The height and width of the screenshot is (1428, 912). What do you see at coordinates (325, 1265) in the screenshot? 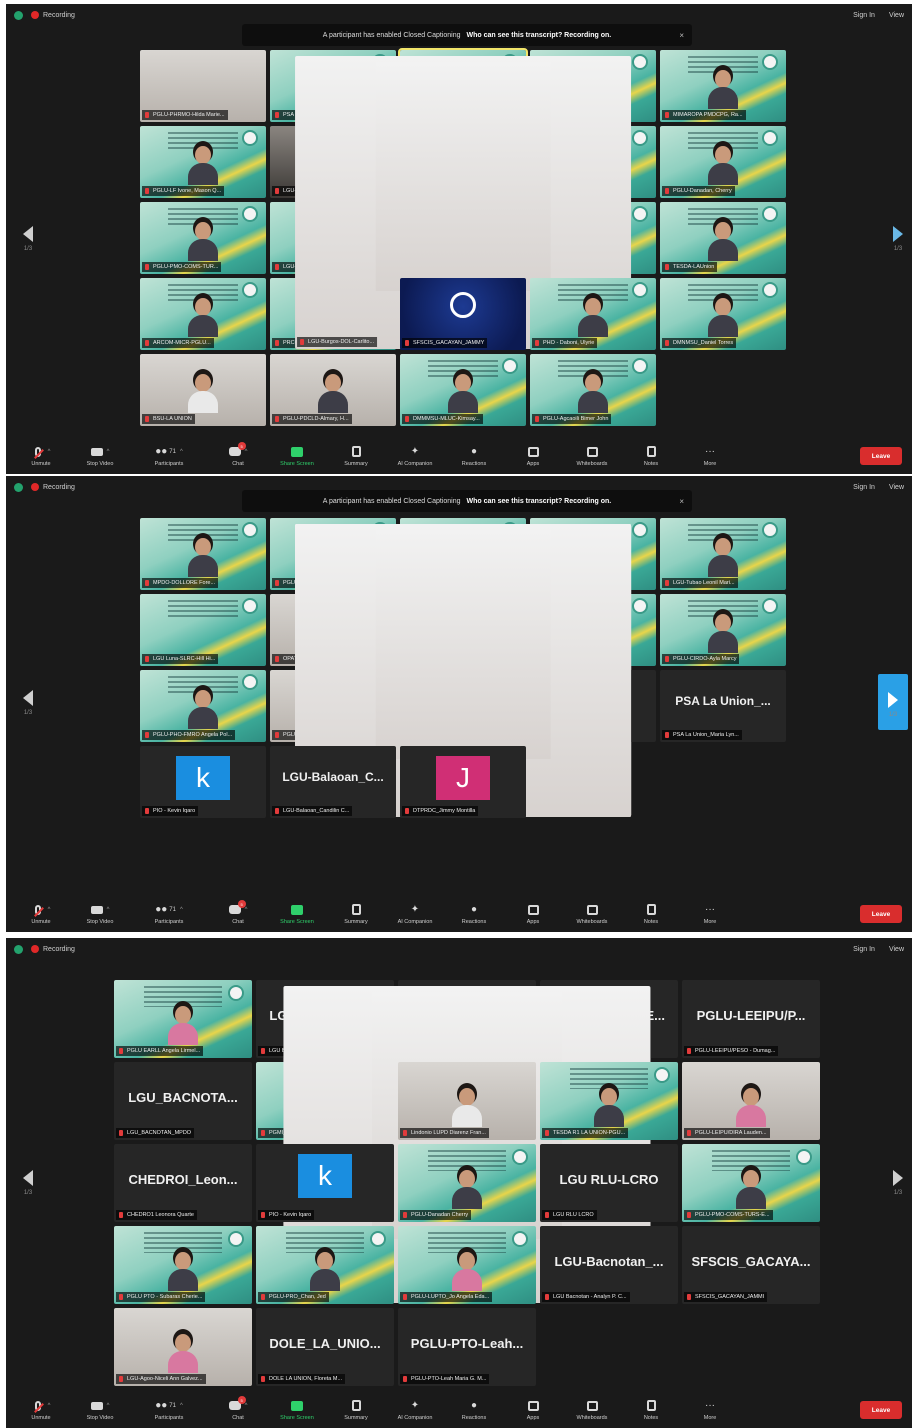
I see `participant-tile: PGLU-PRO_Chan, Jed` at bounding box center [325, 1265].